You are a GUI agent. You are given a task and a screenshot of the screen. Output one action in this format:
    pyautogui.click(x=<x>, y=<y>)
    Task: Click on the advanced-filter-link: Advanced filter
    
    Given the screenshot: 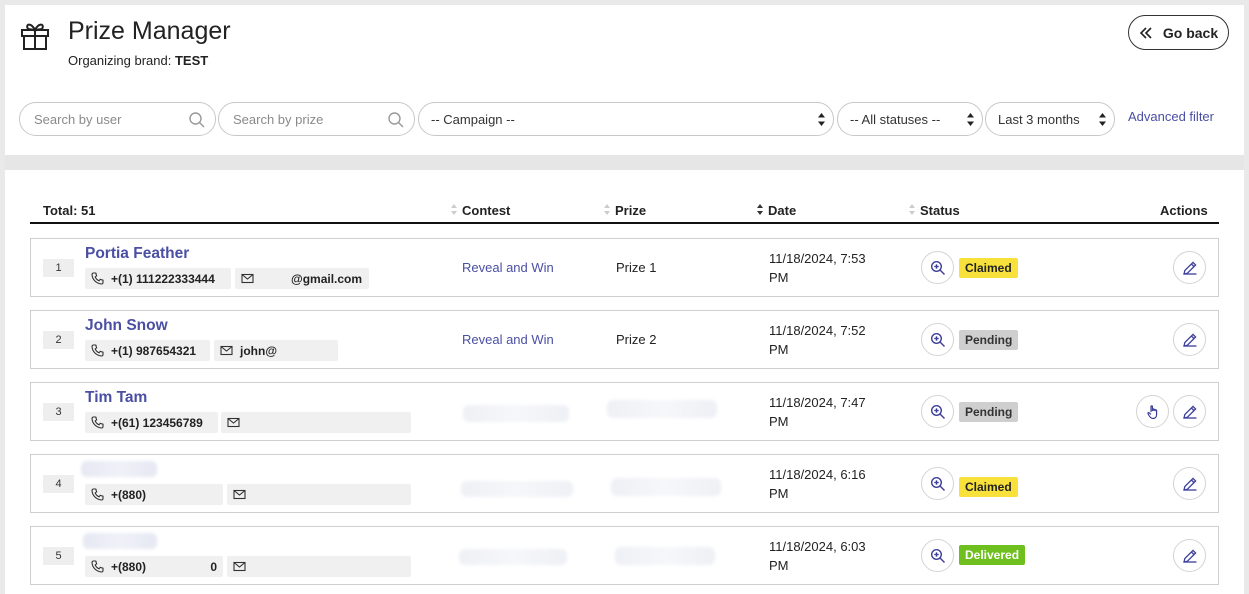 What is the action you would take?
    pyautogui.click(x=1171, y=116)
    